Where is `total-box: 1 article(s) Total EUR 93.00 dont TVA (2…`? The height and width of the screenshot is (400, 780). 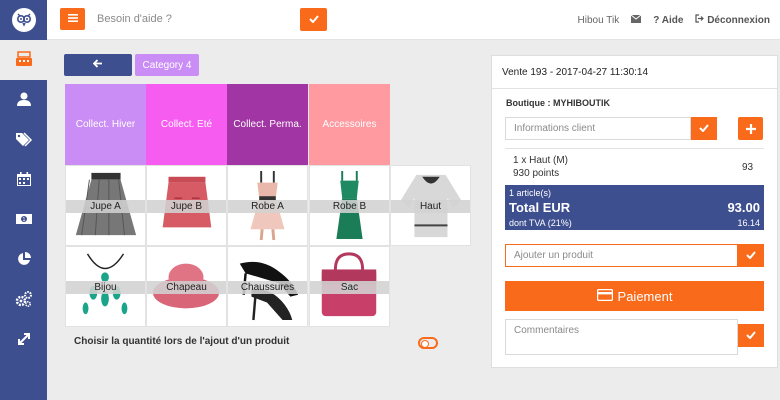
total-box: 1 article(s) Total EUR 93.00 dont TVA (2… is located at coordinates (634, 207).